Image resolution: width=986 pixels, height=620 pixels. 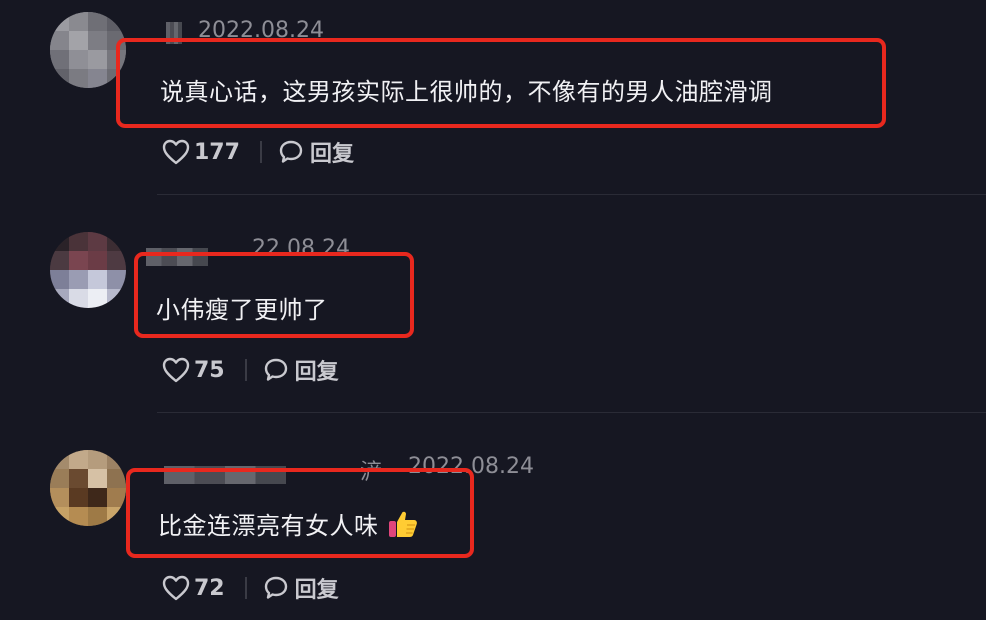 What do you see at coordinates (217, 152) in the screenshot?
I see `like-count: 177` at bounding box center [217, 152].